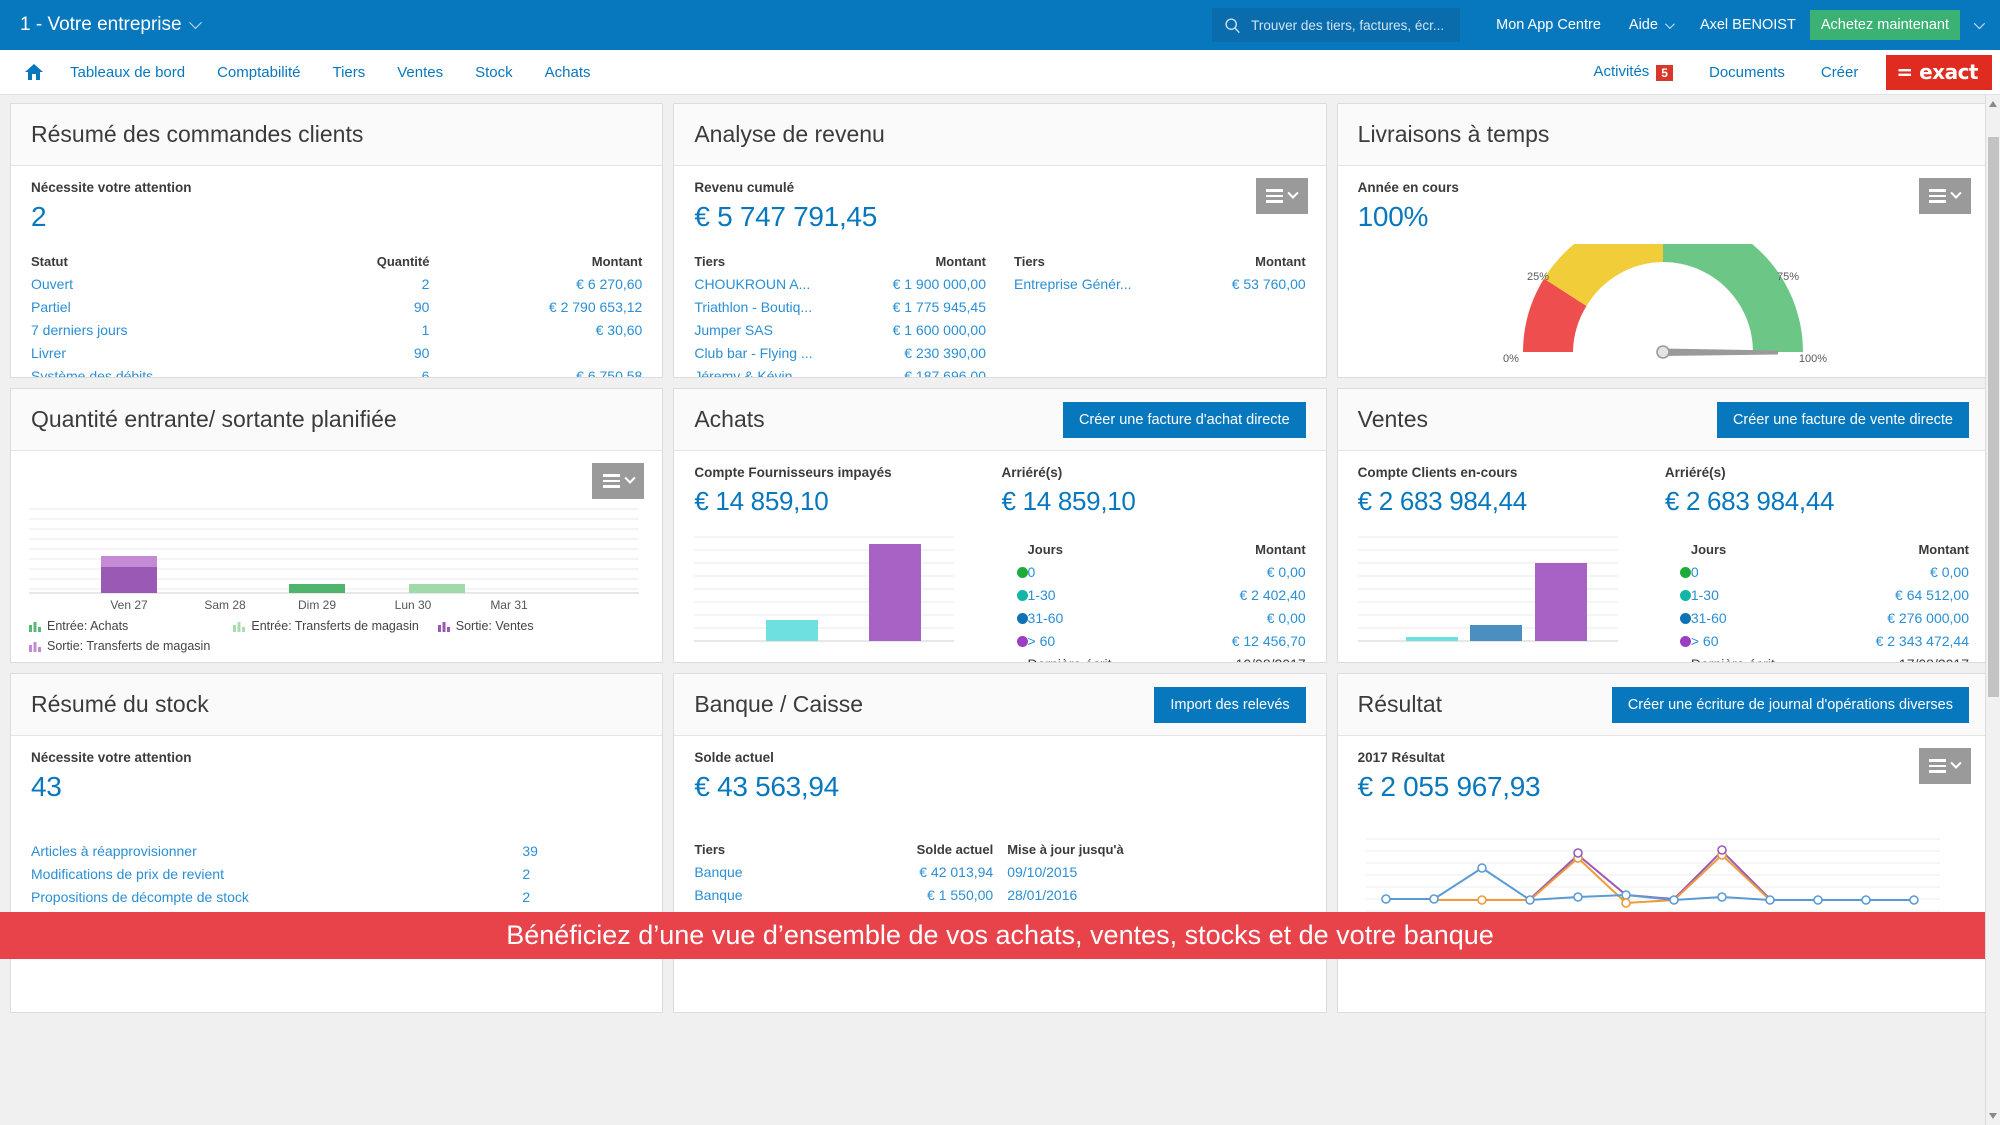 This screenshot has width=2000, height=1125. What do you see at coordinates (276, 896) in the screenshot?
I see `cell-label: Propositions de décompte de stock` at bounding box center [276, 896].